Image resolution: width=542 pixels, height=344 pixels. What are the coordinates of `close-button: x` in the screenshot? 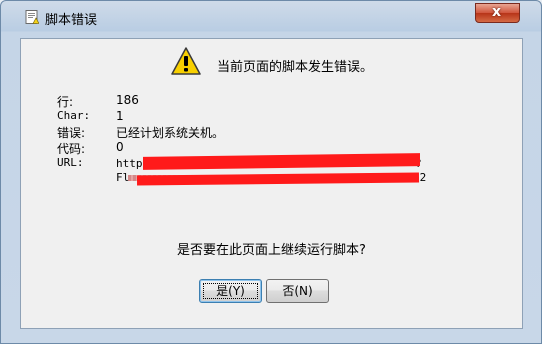 It's located at (497, 13).